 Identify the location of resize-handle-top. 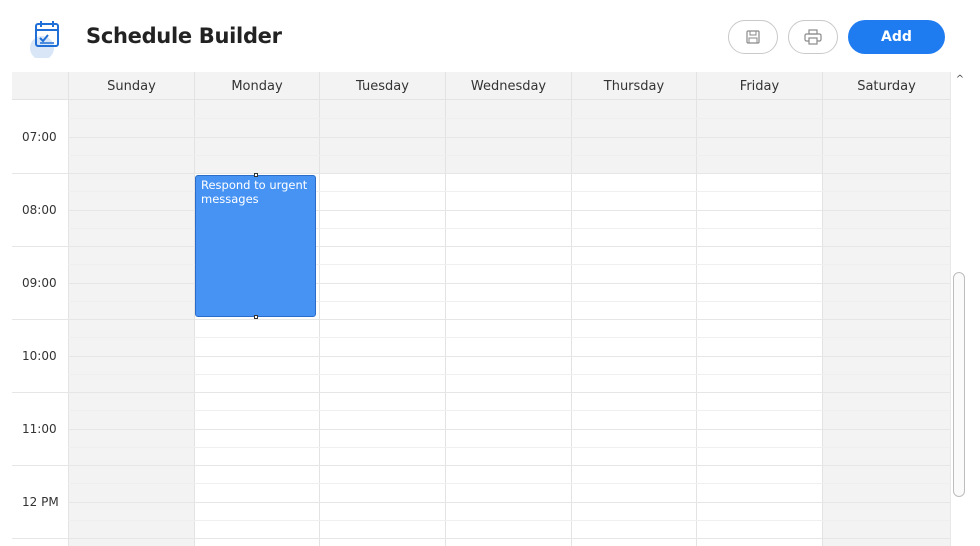
(256, 175).